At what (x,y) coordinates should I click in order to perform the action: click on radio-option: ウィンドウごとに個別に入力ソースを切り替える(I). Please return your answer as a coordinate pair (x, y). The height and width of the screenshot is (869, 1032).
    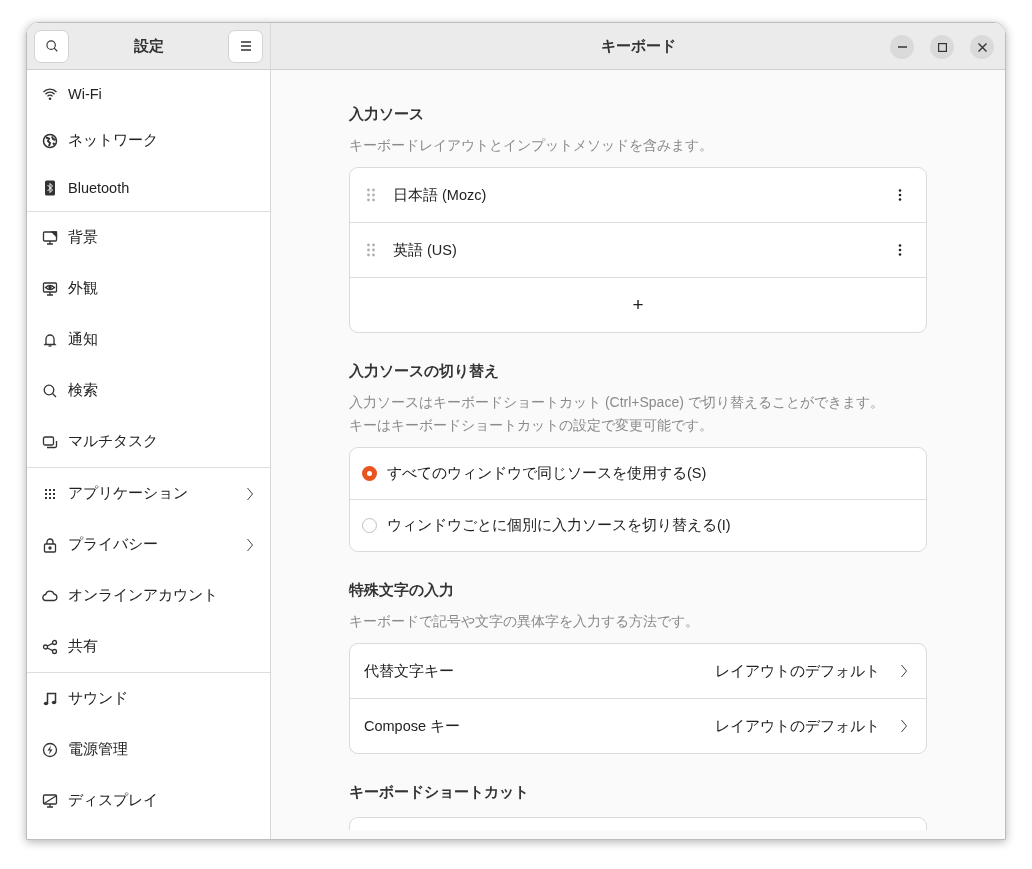
    Looking at the image, I should click on (638, 525).